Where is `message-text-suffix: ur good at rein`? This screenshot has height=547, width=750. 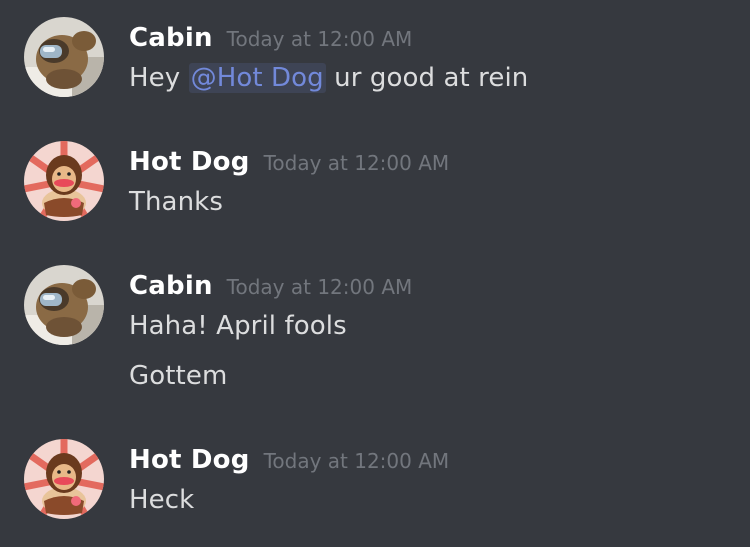
message-text-suffix: ur good at rein is located at coordinates (427, 78).